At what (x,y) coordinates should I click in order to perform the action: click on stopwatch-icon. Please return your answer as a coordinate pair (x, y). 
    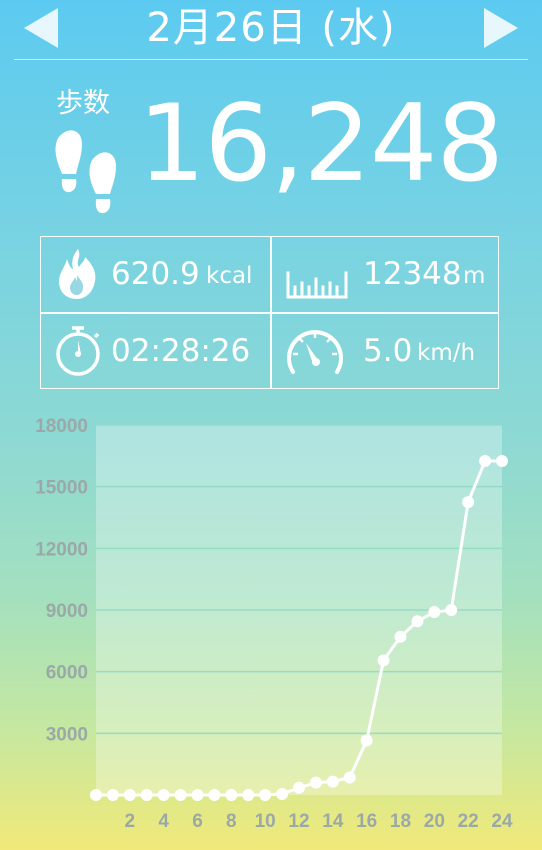
    Looking at the image, I should click on (78, 351).